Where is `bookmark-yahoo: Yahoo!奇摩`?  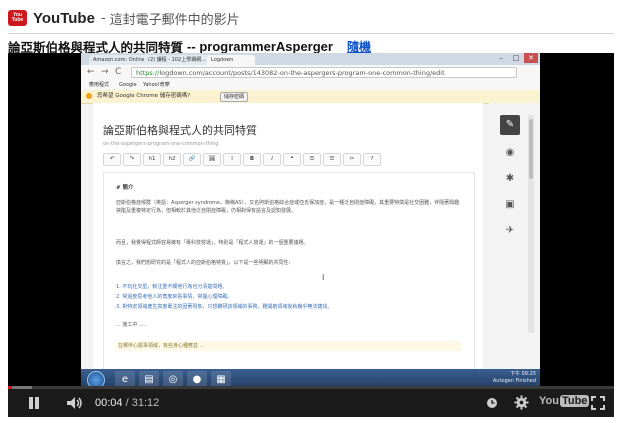
bookmark-yahoo: Yahoo!奇摩 is located at coordinates (156, 85).